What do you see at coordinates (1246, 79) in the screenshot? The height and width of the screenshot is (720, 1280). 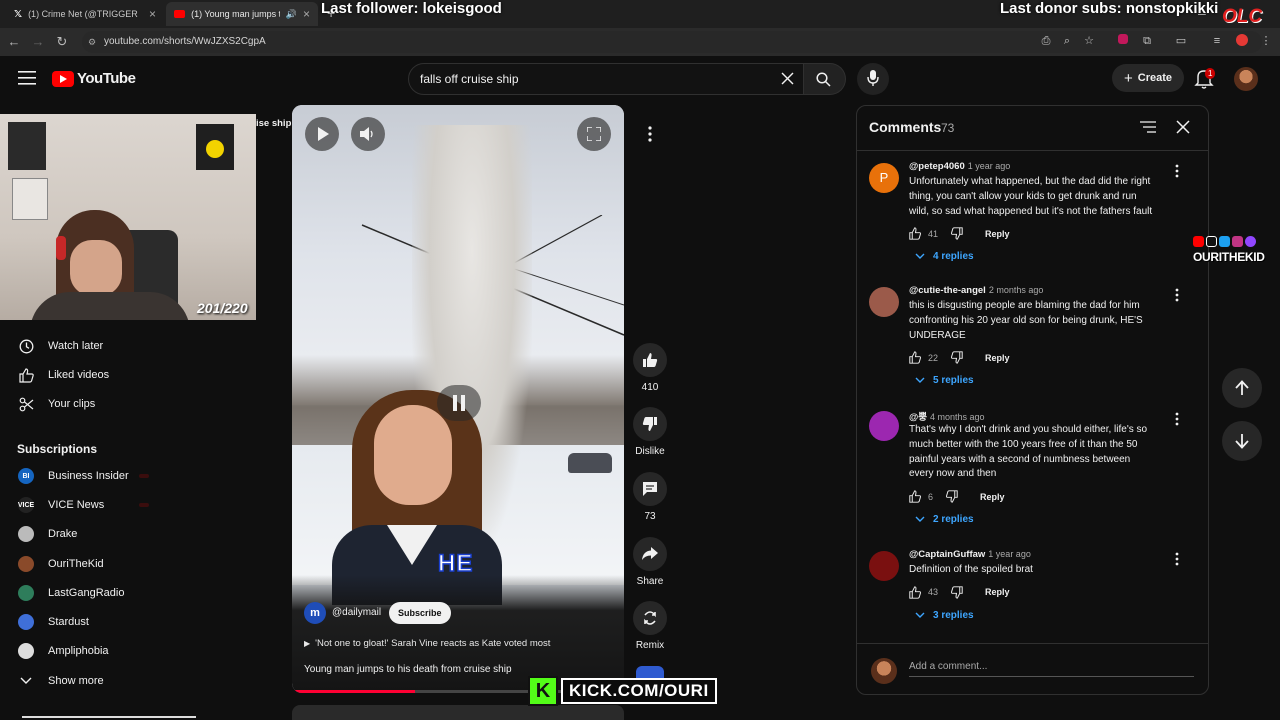 I see `account-avatar` at bounding box center [1246, 79].